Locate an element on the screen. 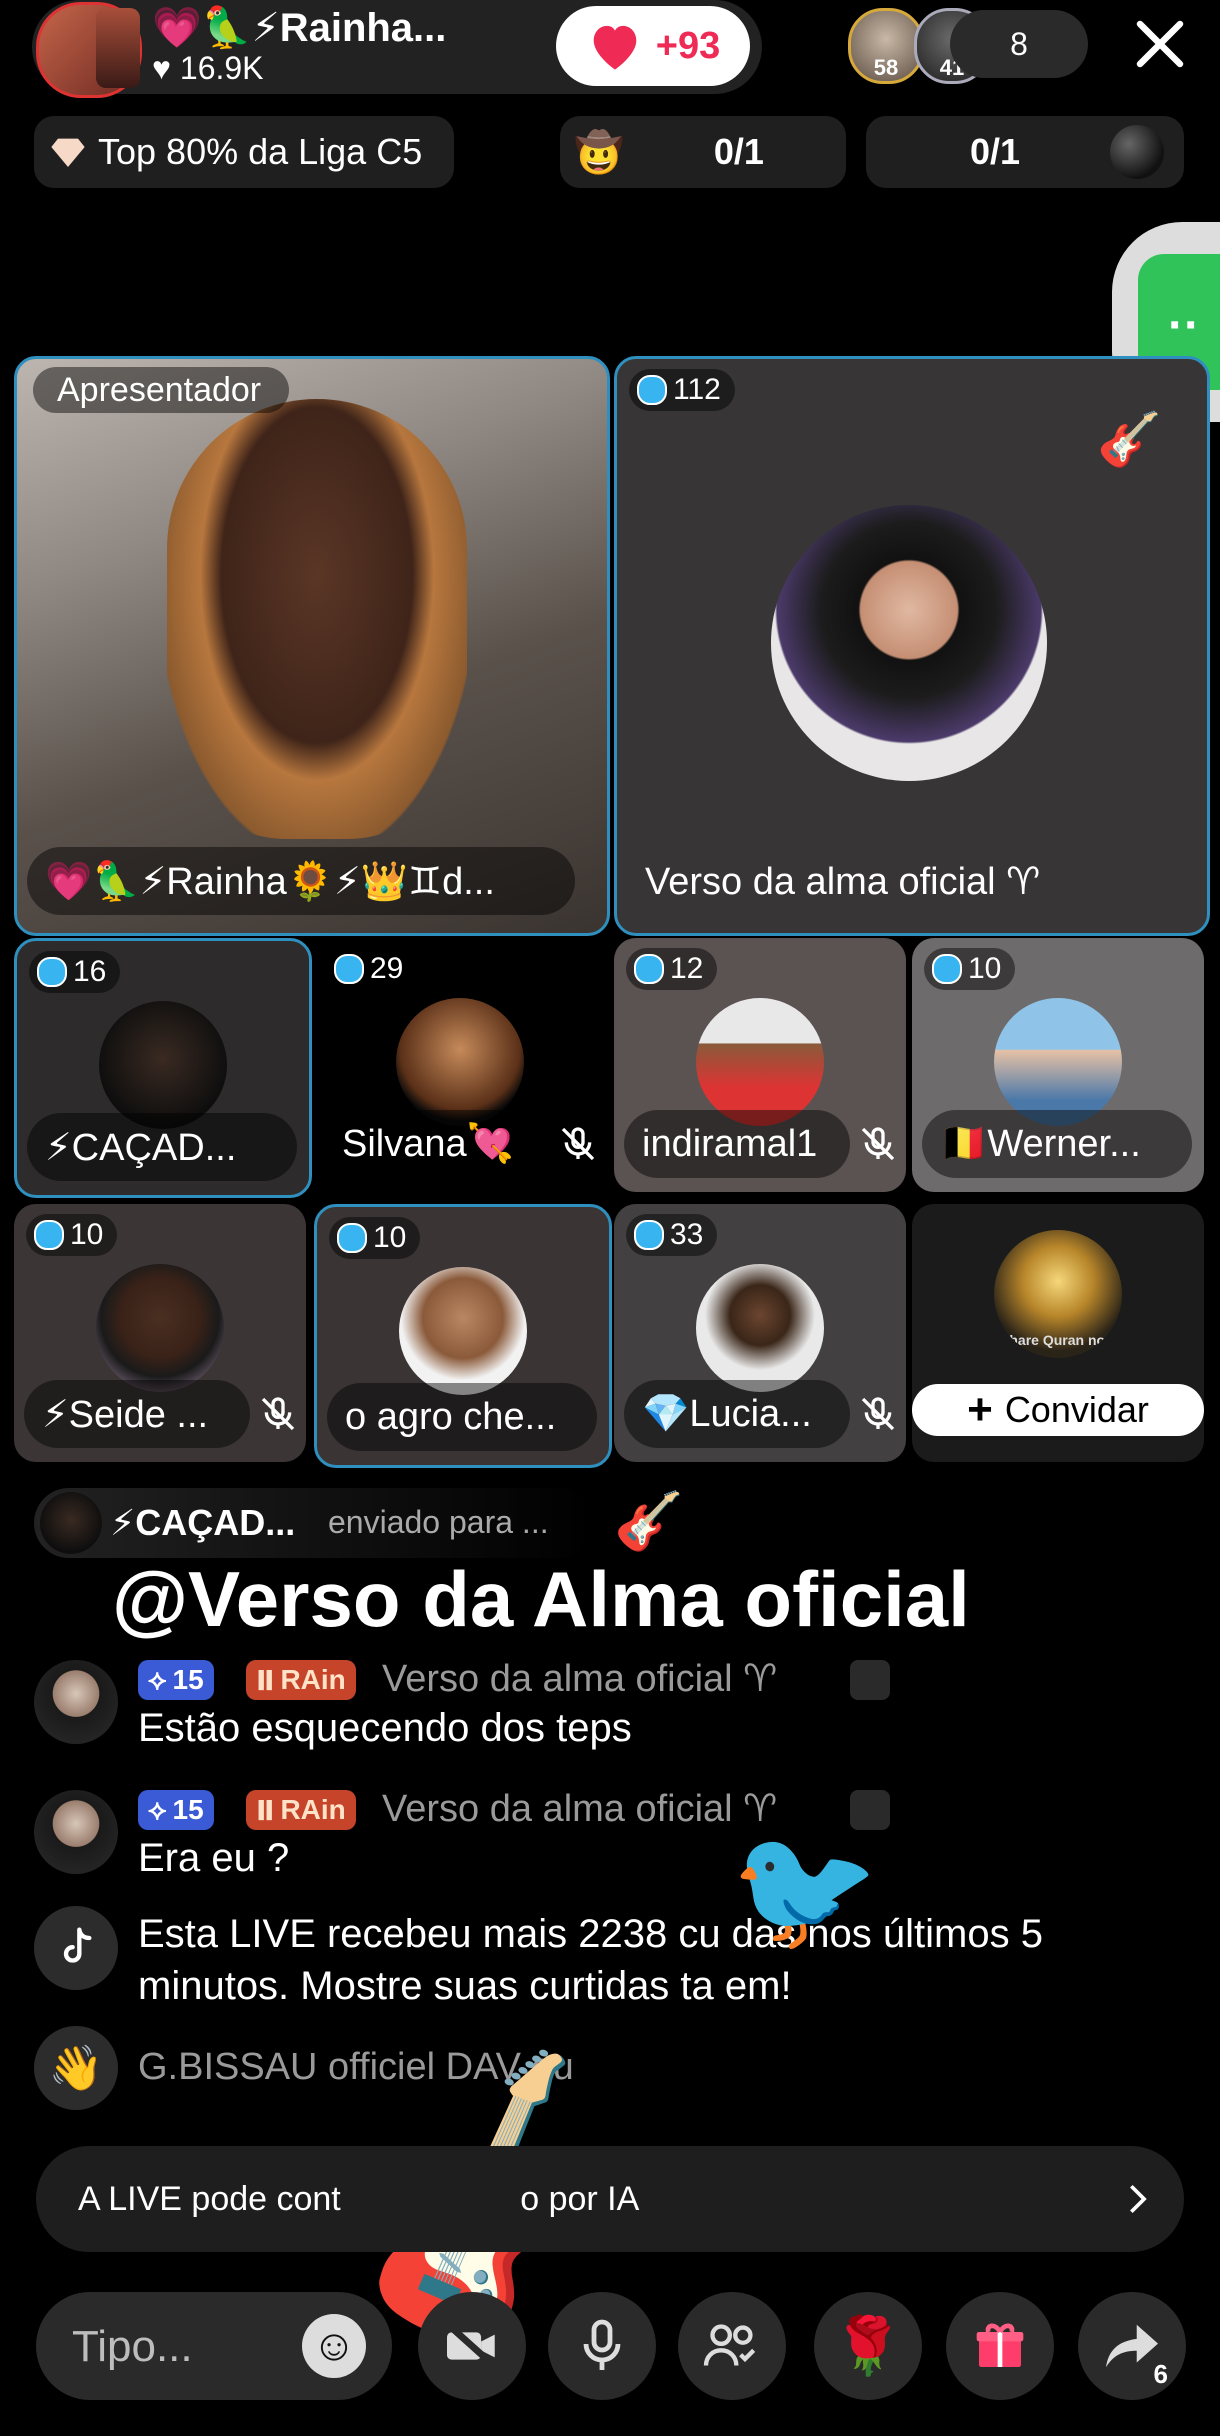 Image resolution: width=1220 pixels, height=2436 pixels. guest-tile-main: 112 🎸 Verso da alma oficial ♈ is located at coordinates (912, 646).